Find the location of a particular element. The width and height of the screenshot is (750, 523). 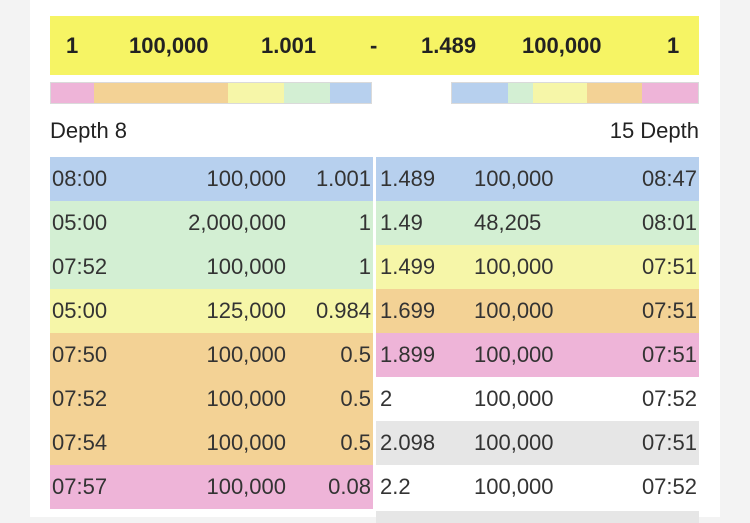

bid-row: 07:52 100,000 0.5 is located at coordinates (211, 399).